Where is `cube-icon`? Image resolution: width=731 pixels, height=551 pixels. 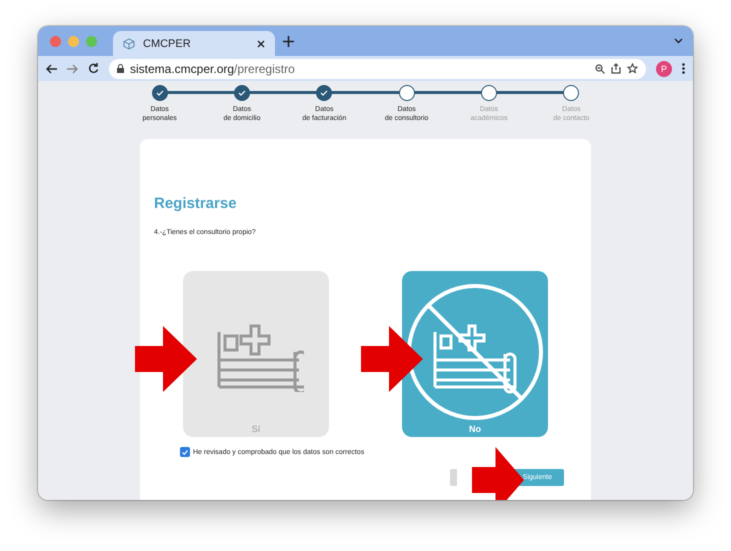 cube-icon is located at coordinates (129, 44).